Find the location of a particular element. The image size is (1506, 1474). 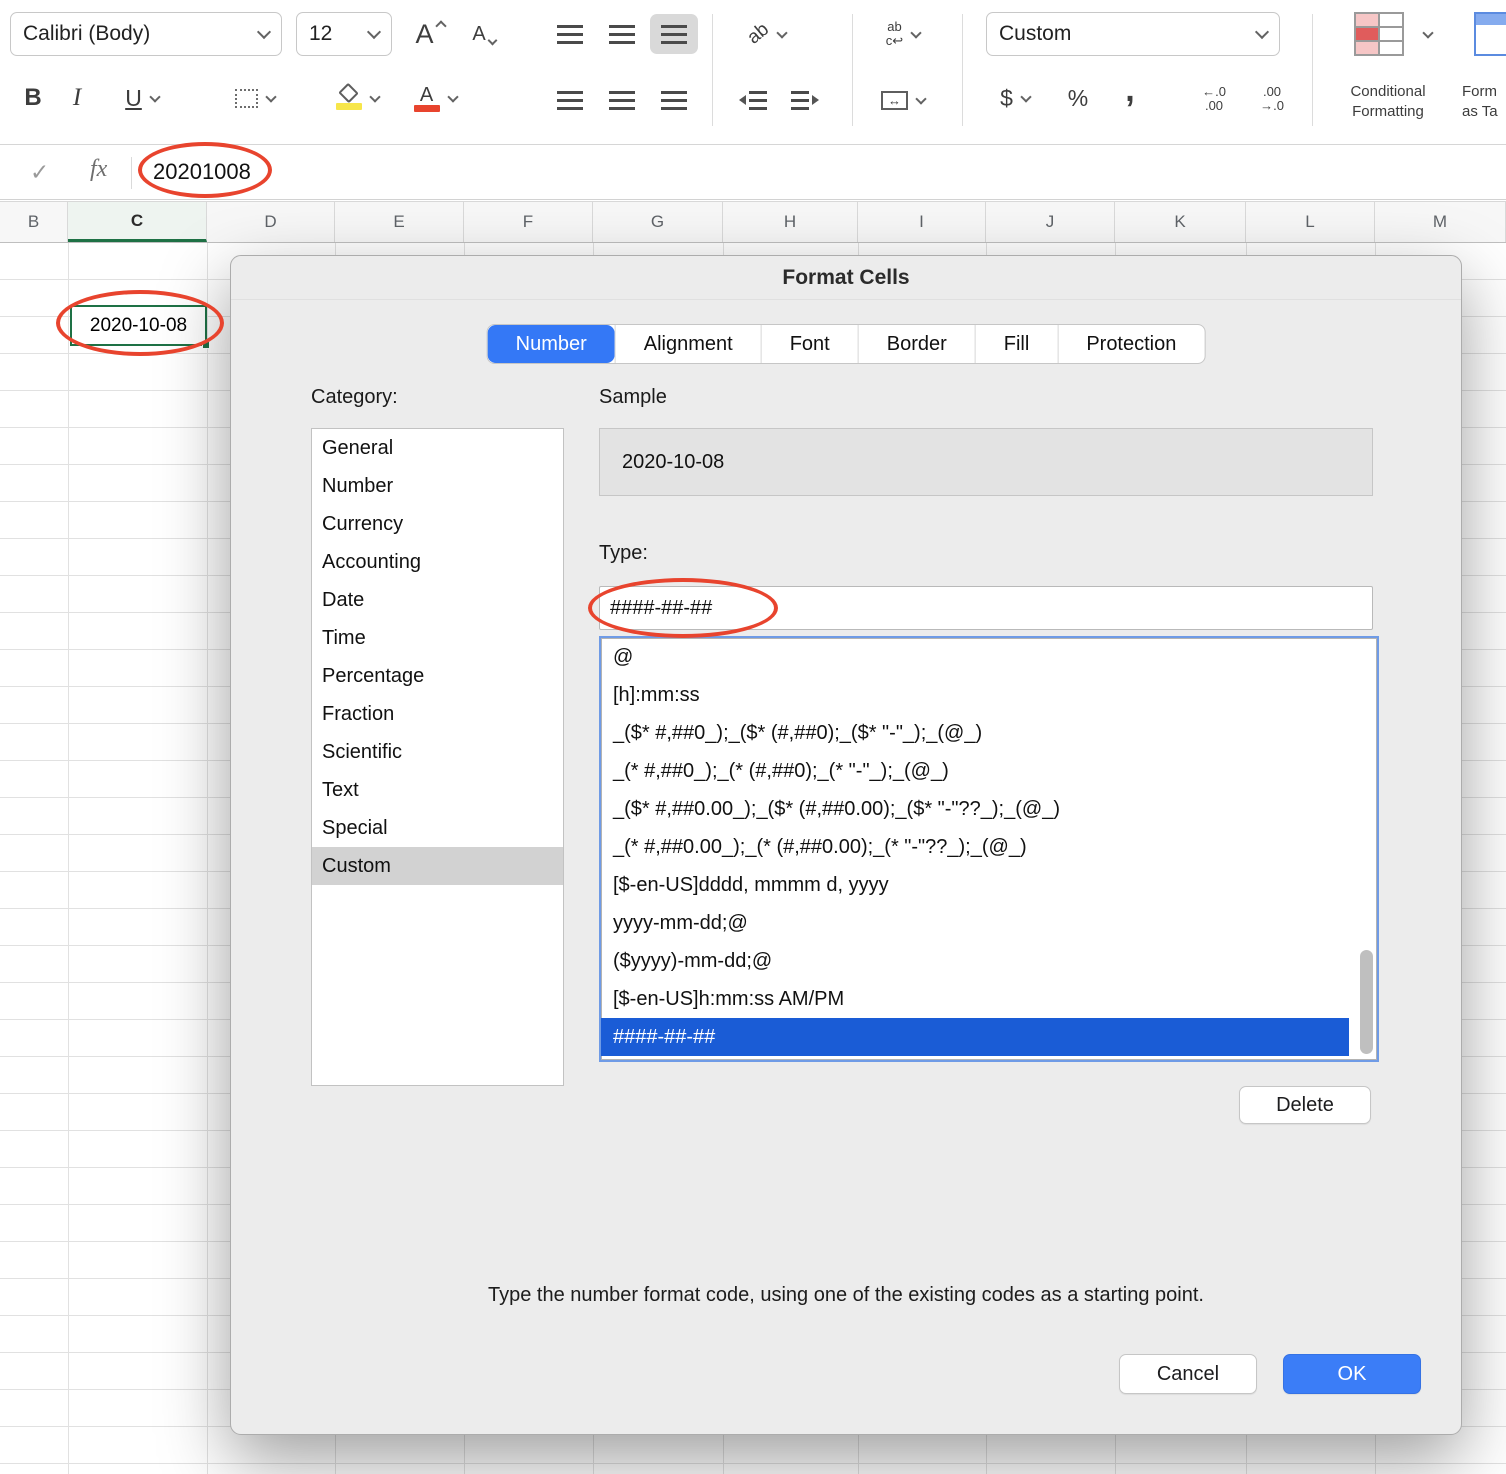

align-center-button is located at coordinates (622, 100).